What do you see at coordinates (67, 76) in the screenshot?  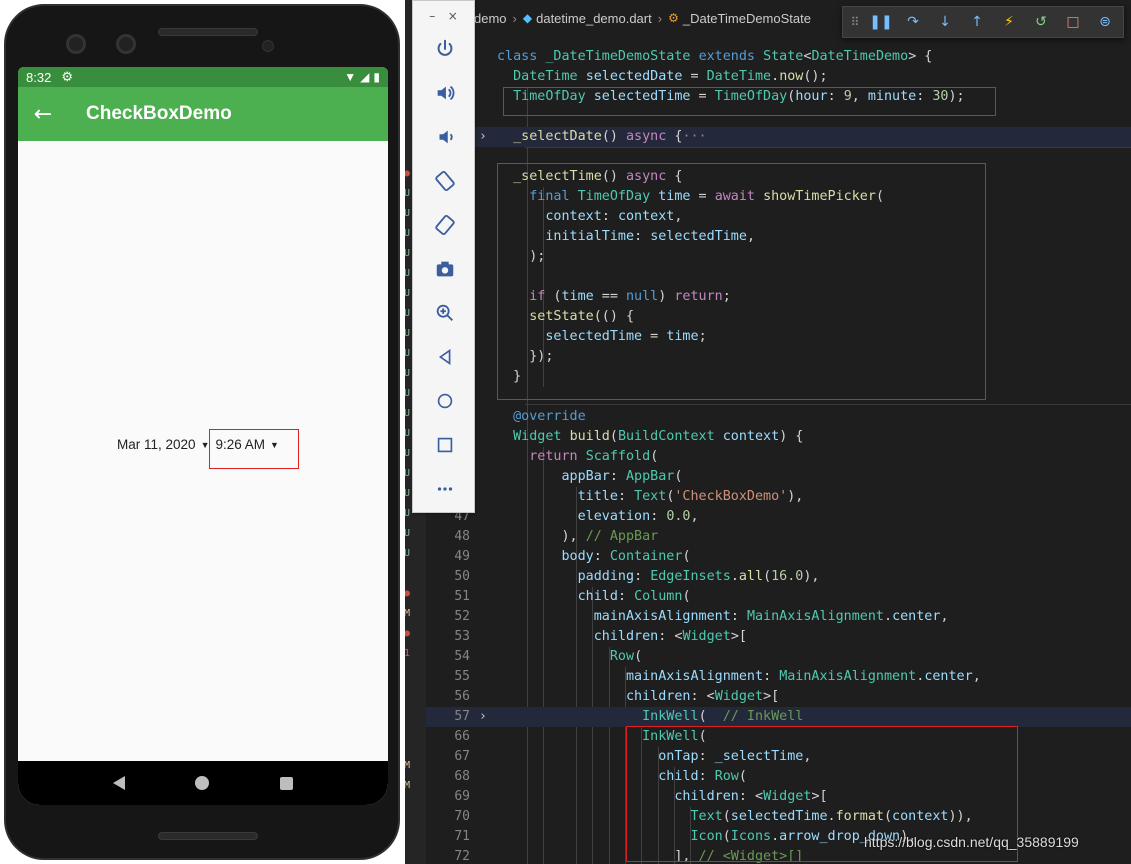 I see `gear-icon: ⚙` at bounding box center [67, 76].